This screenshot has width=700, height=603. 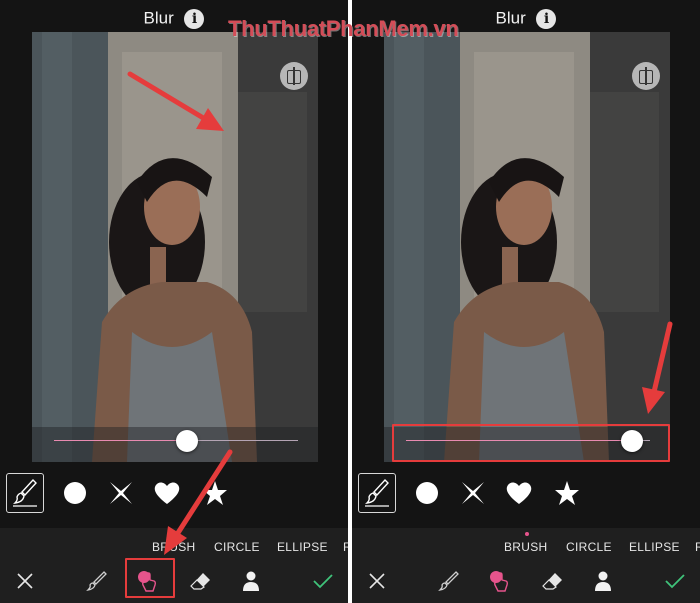 What do you see at coordinates (343, 28) in the screenshot?
I see `watermark-text: ThuThuatPhanMem.vn` at bounding box center [343, 28].